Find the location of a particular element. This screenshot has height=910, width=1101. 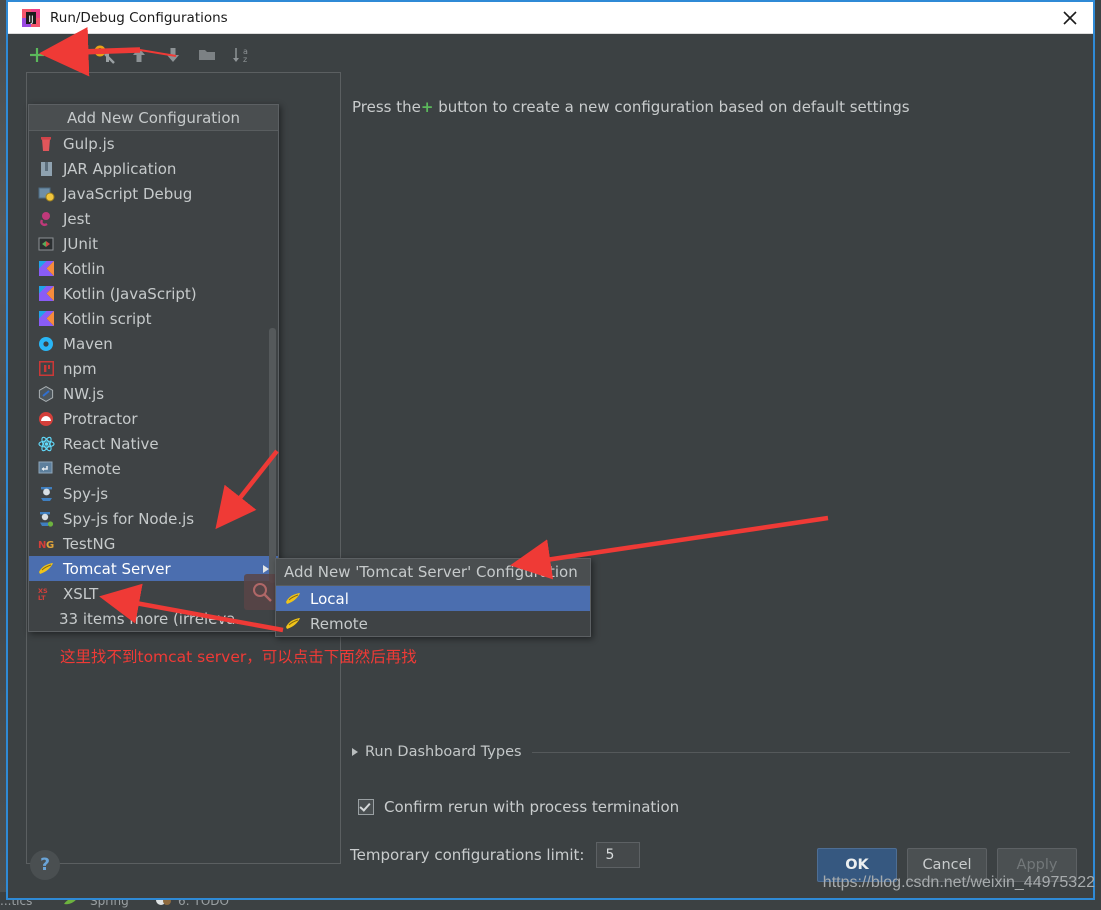

temporary-configurations-limit-row: Temporary configurations limit: 5 is located at coordinates (495, 855).